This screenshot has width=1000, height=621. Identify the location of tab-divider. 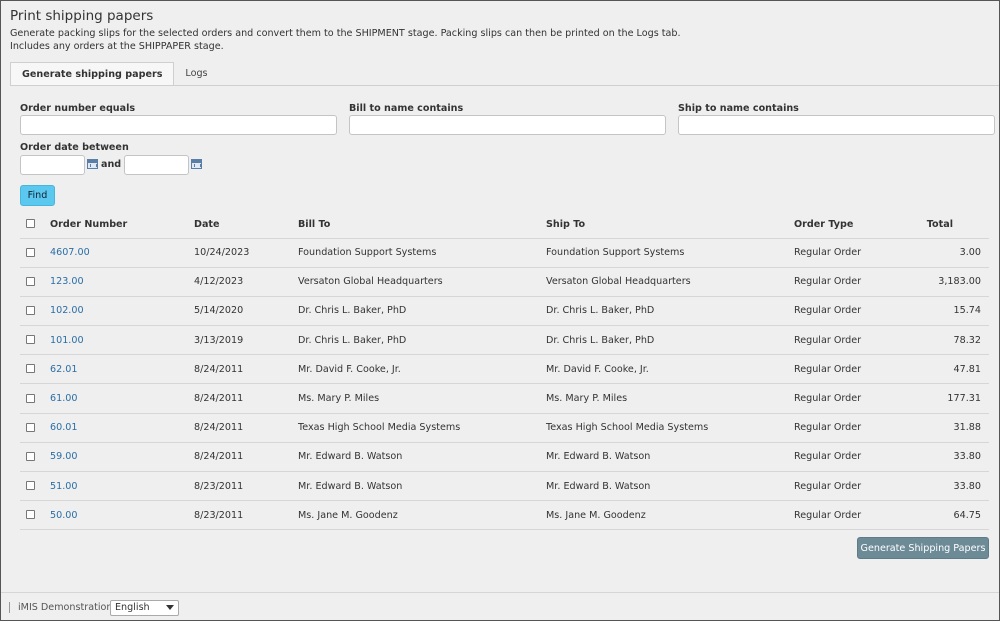
(504, 85).